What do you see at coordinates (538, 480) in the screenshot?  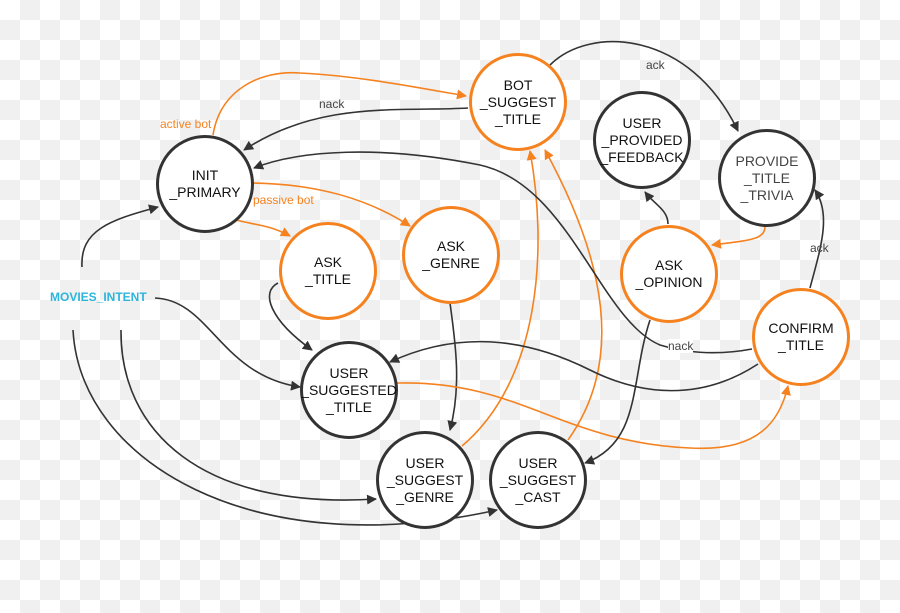 I see `node-user-suggest-cast: USER _SUGGEST _CAST` at bounding box center [538, 480].